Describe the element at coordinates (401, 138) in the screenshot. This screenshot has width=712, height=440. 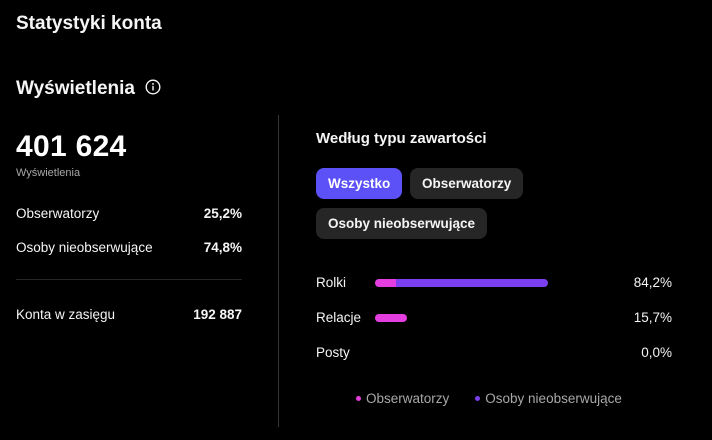
I see `content-type-title: Według typu zawartości` at that location.